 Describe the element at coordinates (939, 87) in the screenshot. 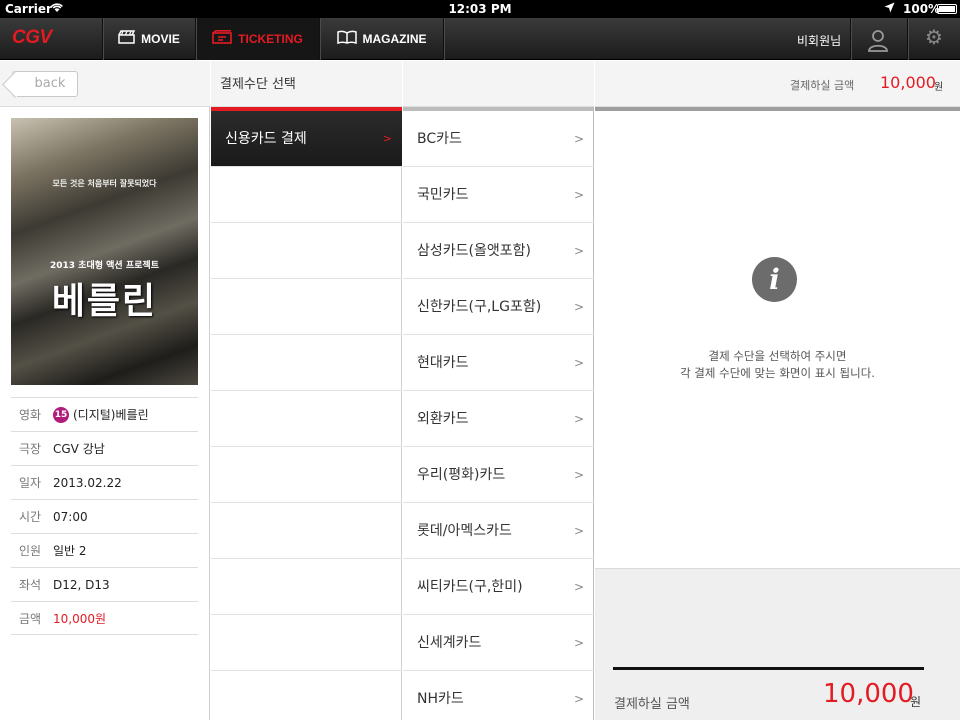

I see `currency-label: 원` at that location.